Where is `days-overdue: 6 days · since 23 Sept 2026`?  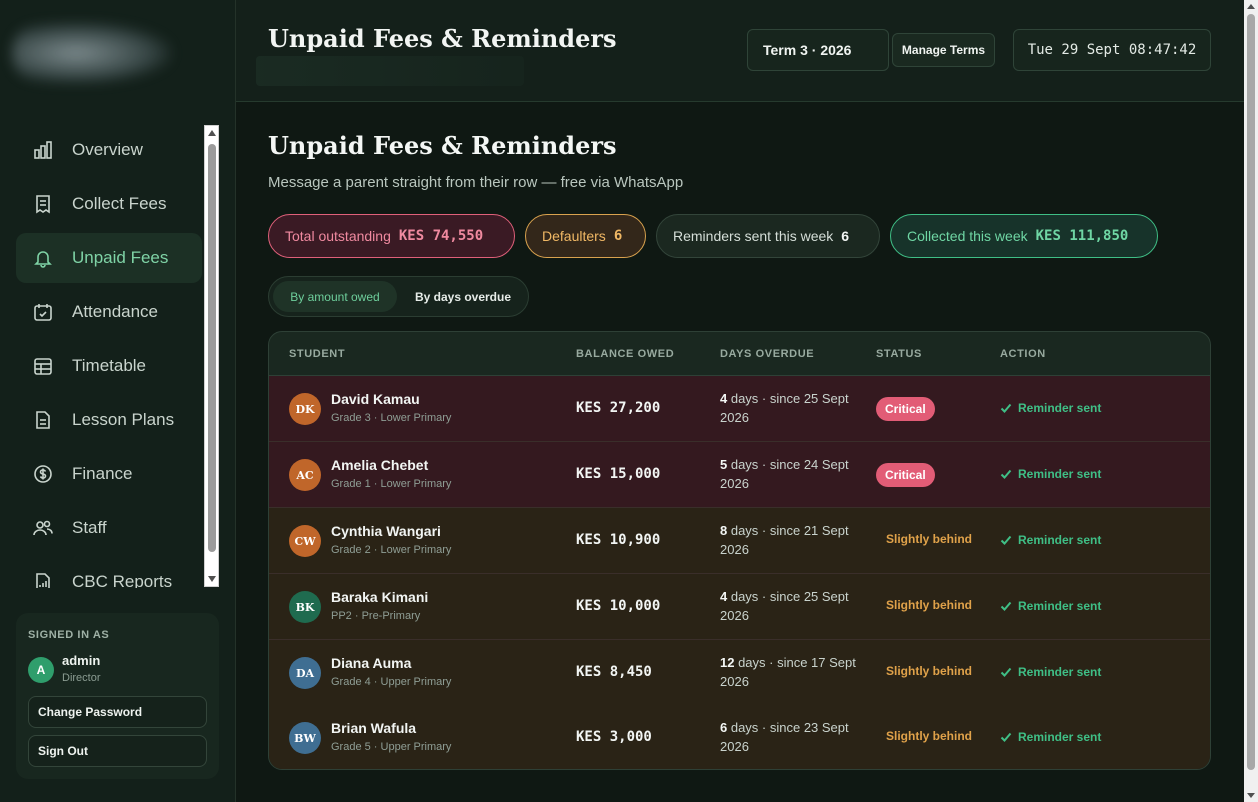
days-overdue: 6 days · since 23 Sept 2026 is located at coordinates (790, 737).